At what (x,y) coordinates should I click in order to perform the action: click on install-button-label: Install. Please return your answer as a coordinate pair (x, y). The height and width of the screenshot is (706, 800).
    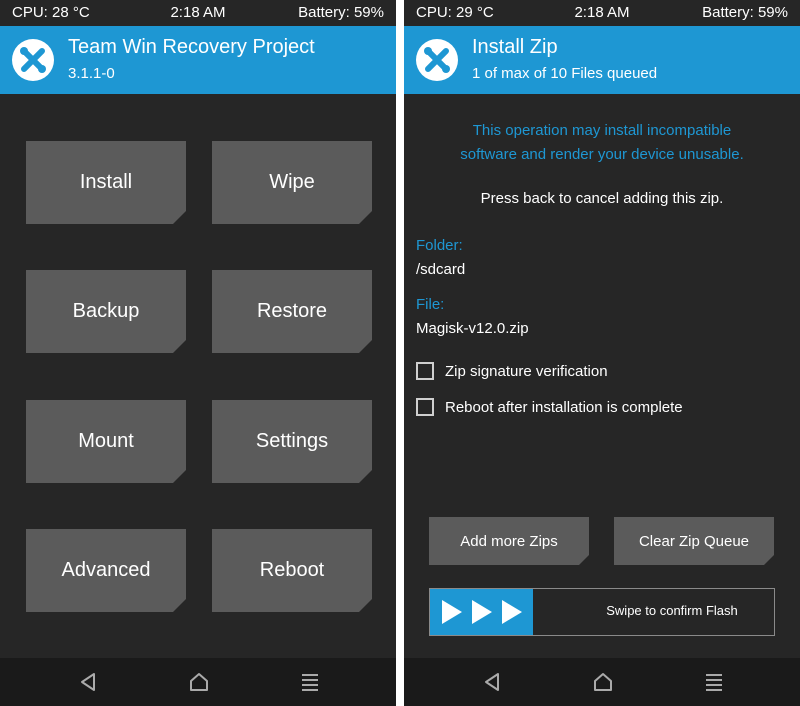
    Looking at the image, I should click on (106, 182).